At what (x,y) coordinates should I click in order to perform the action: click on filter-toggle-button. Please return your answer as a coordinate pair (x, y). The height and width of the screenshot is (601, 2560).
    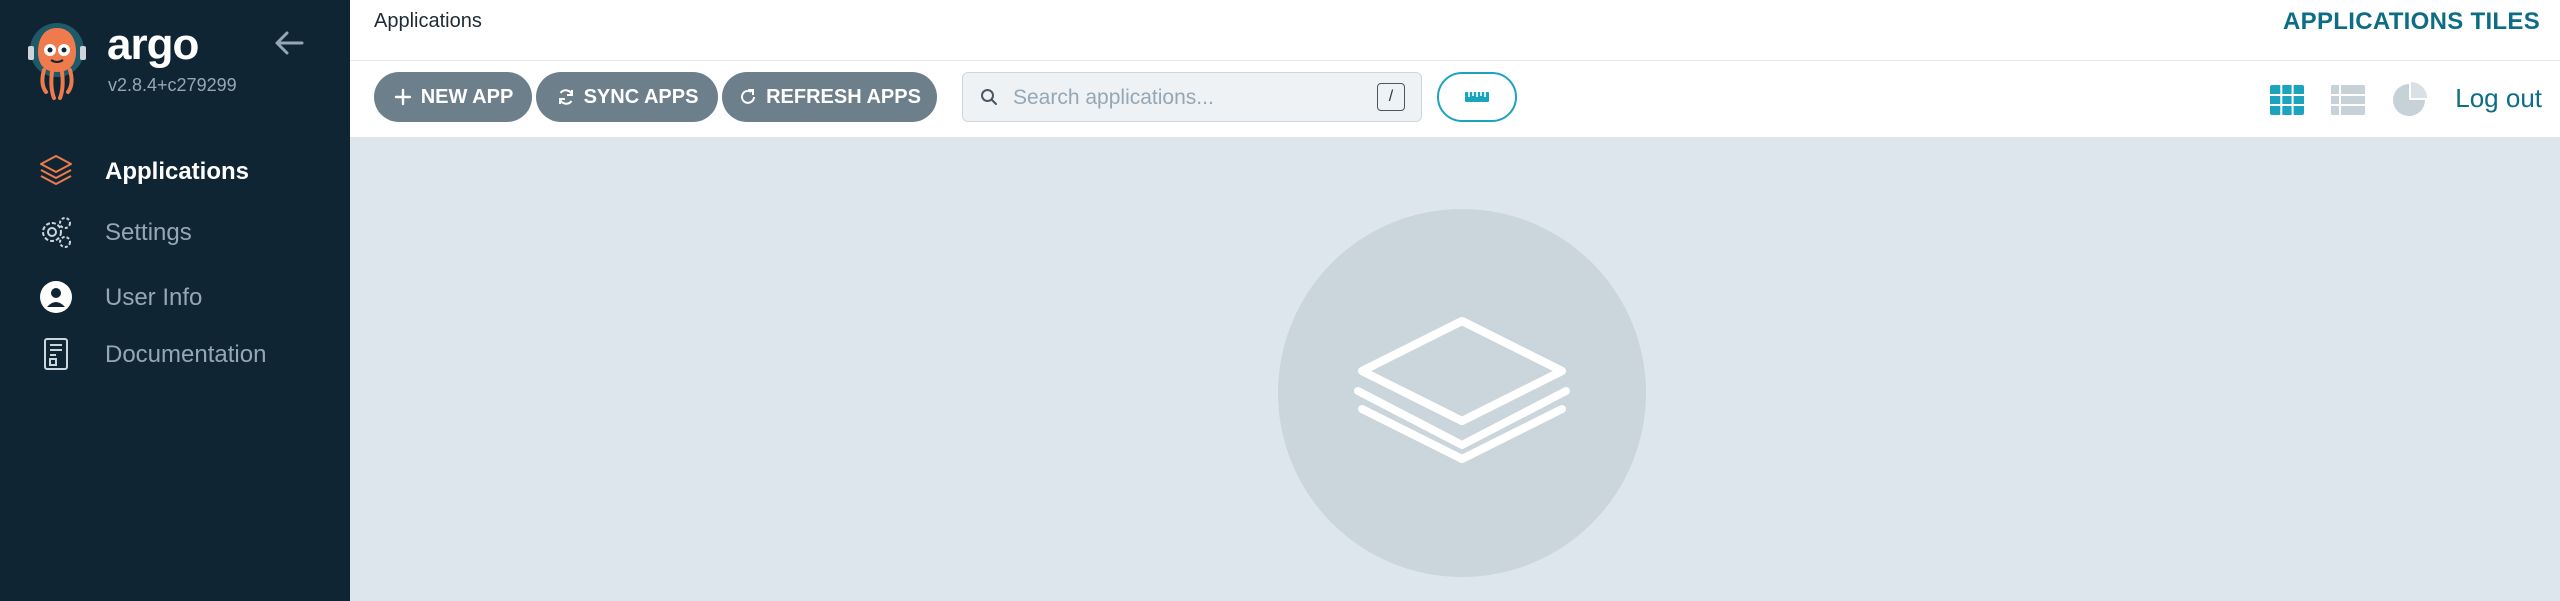
    Looking at the image, I should click on (1477, 97).